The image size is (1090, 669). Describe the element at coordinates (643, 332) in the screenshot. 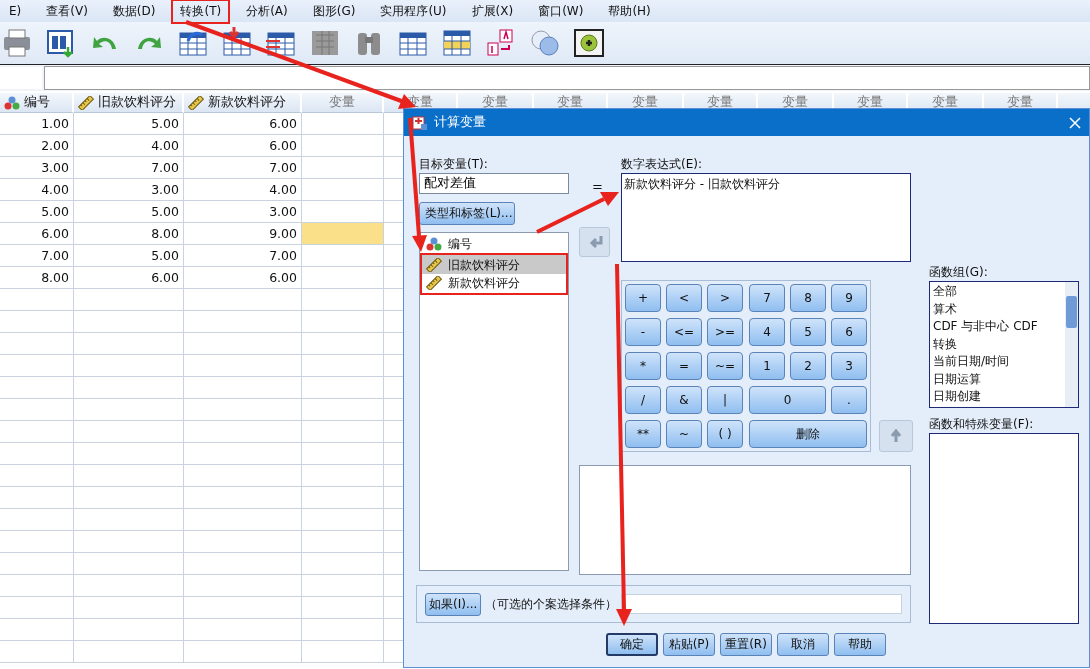

I see `keypad-key: -` at that location.